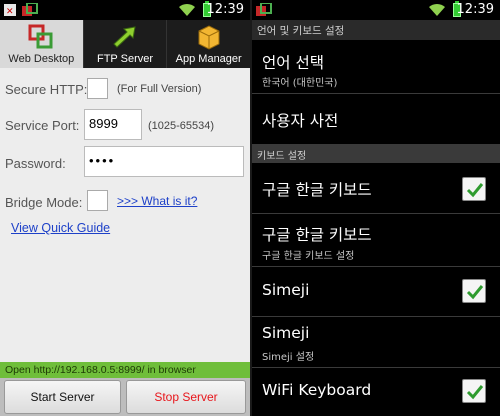 The height and width of the screenshot is (416, 500). What do you see at coordinates (376, 119) in the screenshot?
I see `user-dictionary-item: 사용자 사전` at bounding box center [376, 119].